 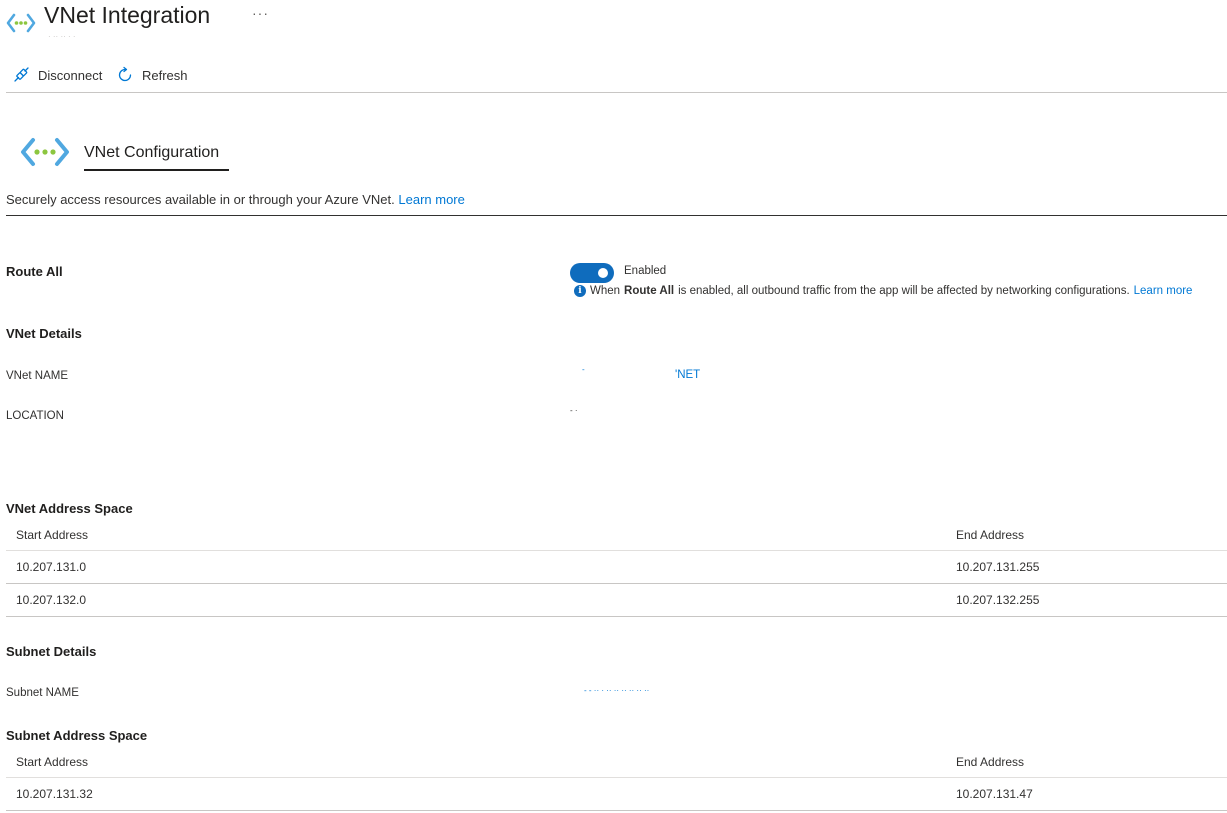 I want to click on location-value: - ·, so click(x=574, y=410).